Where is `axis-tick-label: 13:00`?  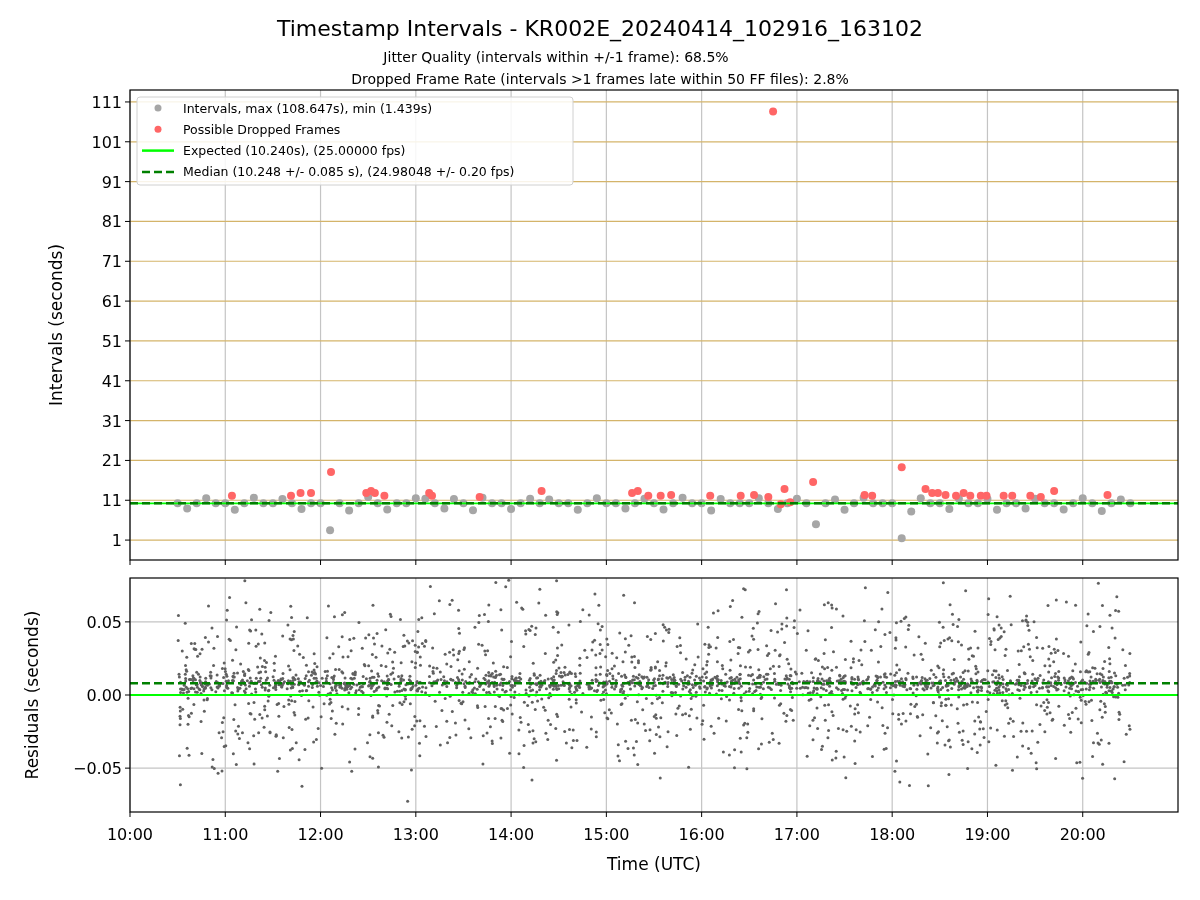 axis-tick-label: 13:00 is located at coordinates (415, 834).